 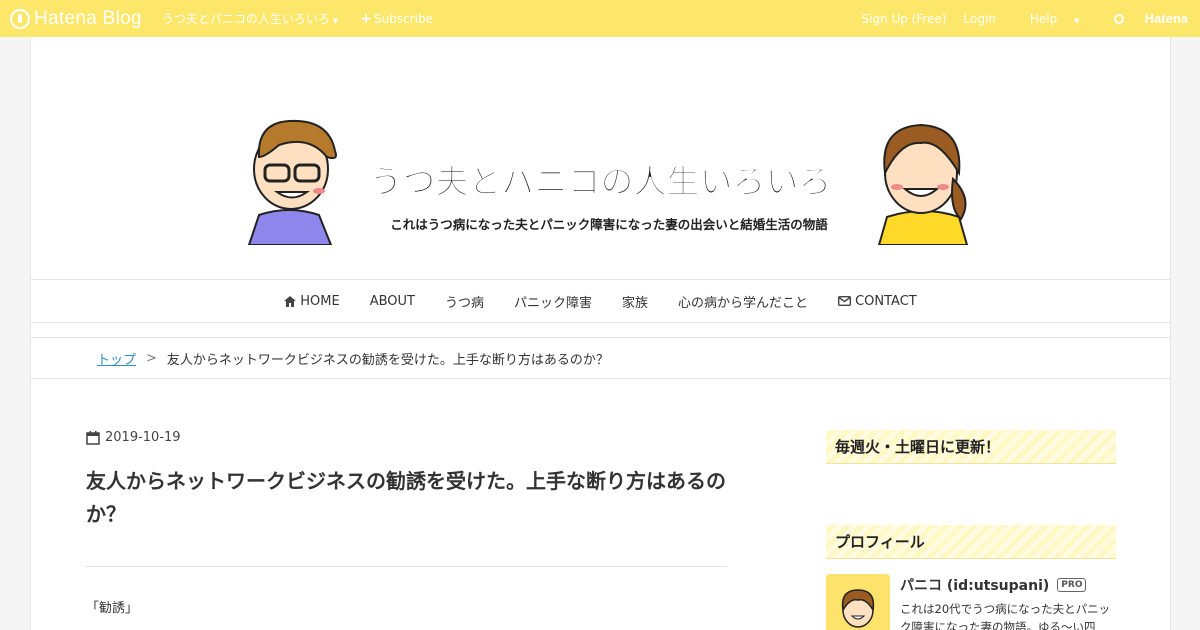 What do you see at coordinates (845, 301) in the screenshot?
I see `envelope-icon` at bounding box center [845, 301].